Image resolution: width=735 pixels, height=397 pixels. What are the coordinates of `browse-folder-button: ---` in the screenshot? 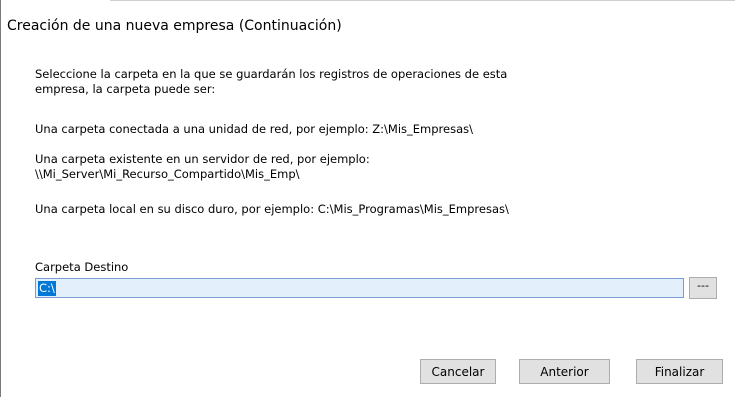 It's located at (703, 288).